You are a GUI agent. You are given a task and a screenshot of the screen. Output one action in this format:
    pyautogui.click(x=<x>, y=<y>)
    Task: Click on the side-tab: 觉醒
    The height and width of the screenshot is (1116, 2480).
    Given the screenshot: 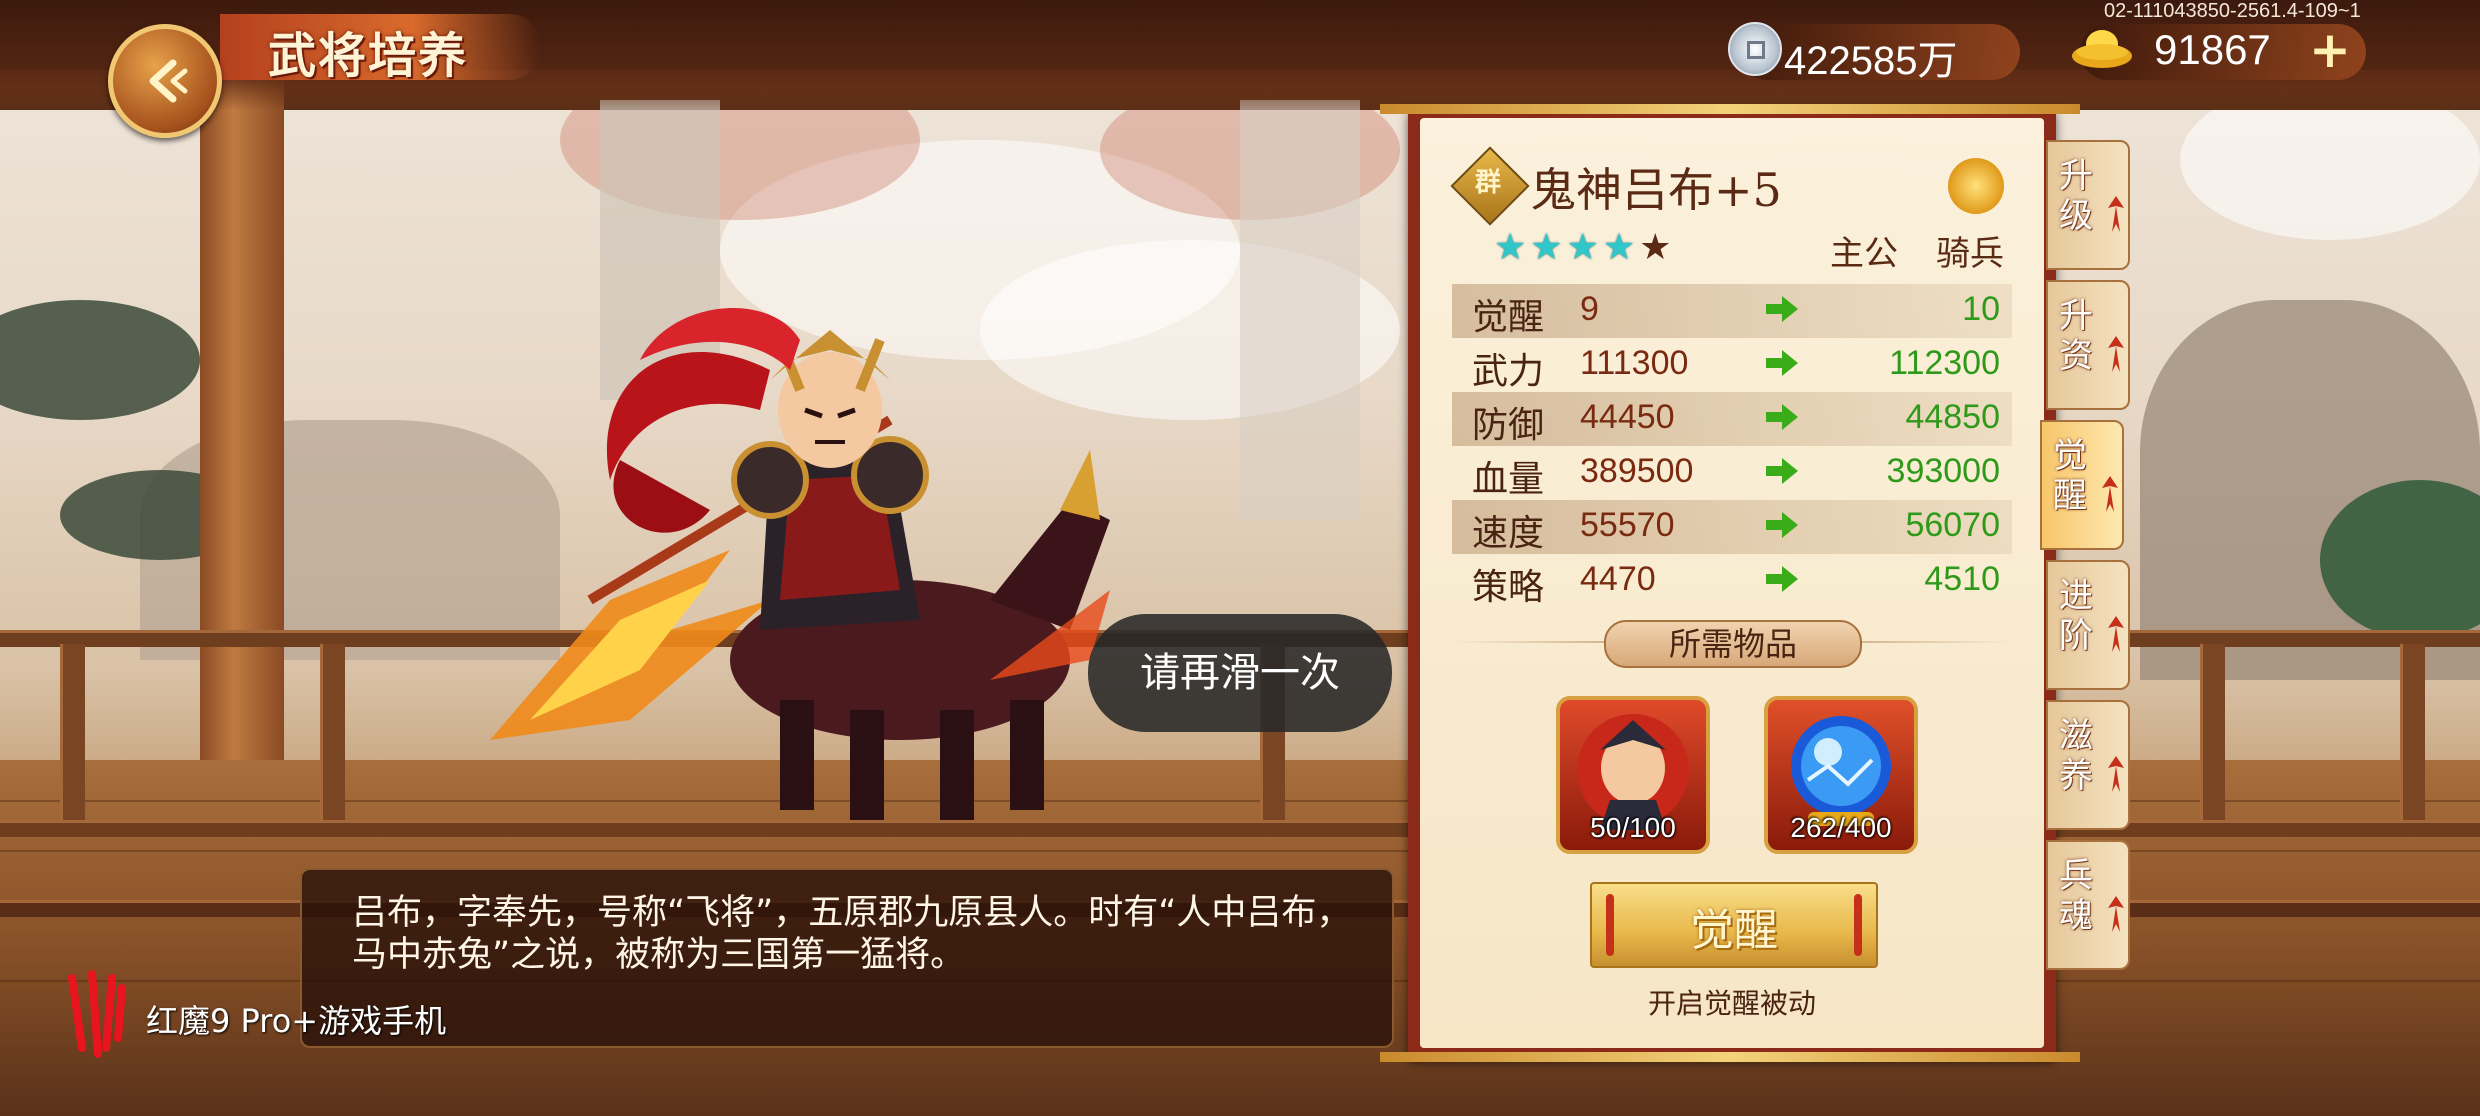 What is the action you would take?
    pyautogui.click(x=2082, y=485)
    